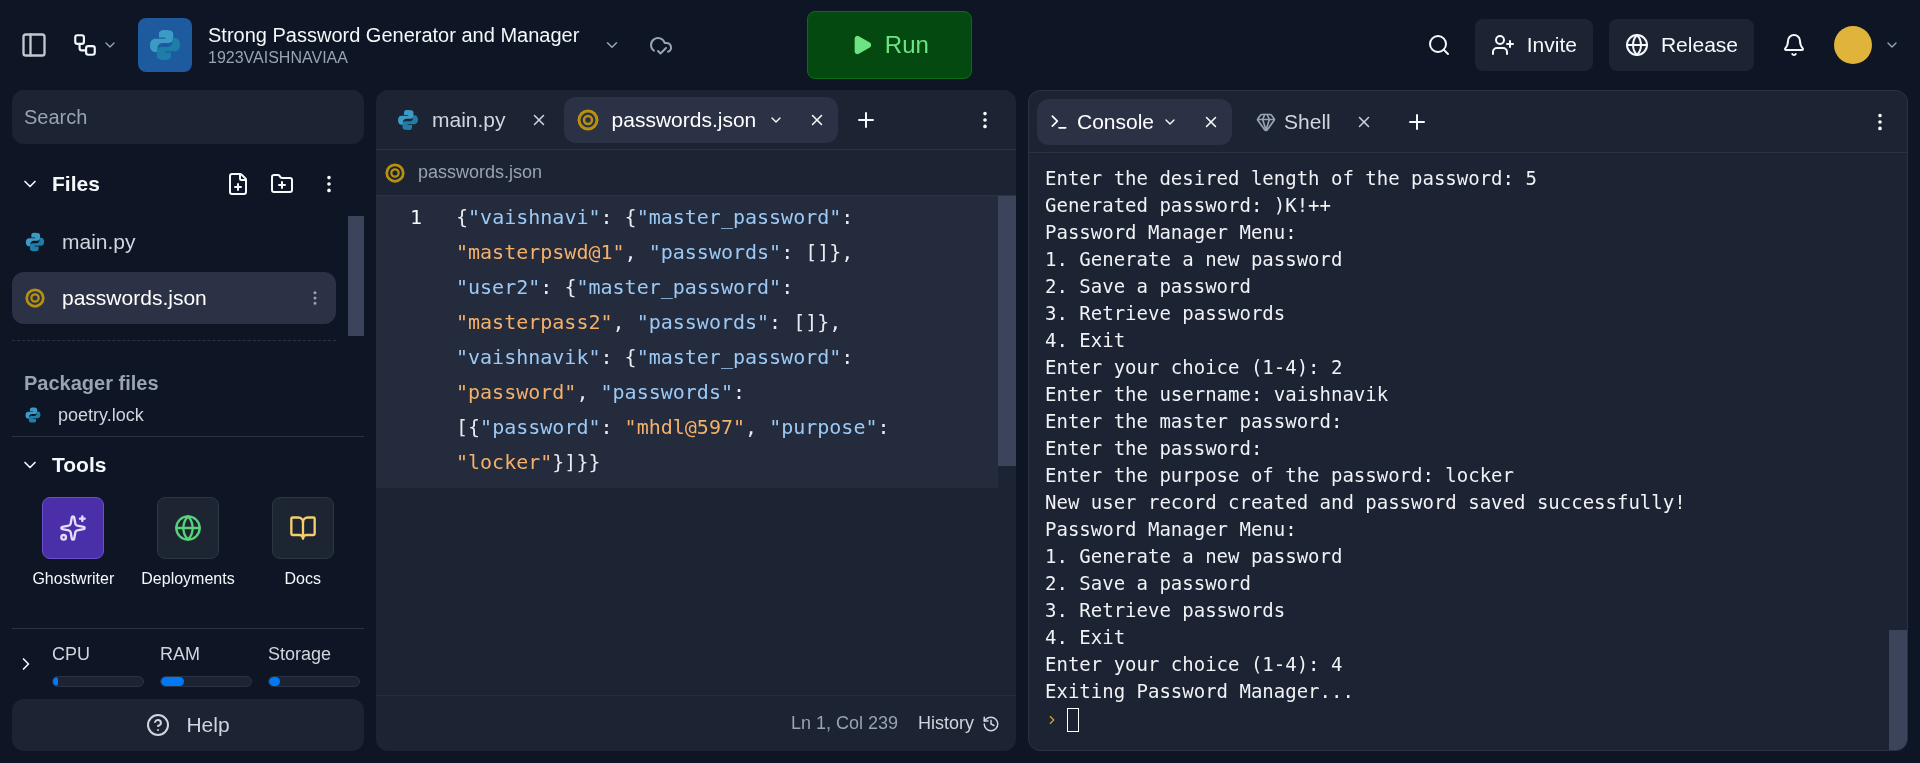 Image resolution: width=1920 pixels, height=763 pixels. I want to click on release-button: Release, so click(1681, 45).